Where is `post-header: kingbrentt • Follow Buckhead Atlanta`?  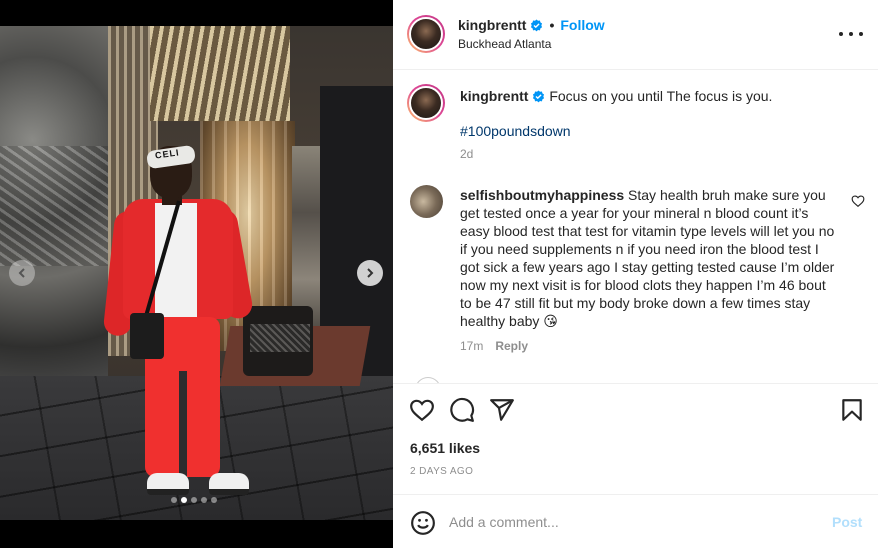 post-header: kingbrentt • Follow Buckhead Atlanta is located at coordinates (635, 35).